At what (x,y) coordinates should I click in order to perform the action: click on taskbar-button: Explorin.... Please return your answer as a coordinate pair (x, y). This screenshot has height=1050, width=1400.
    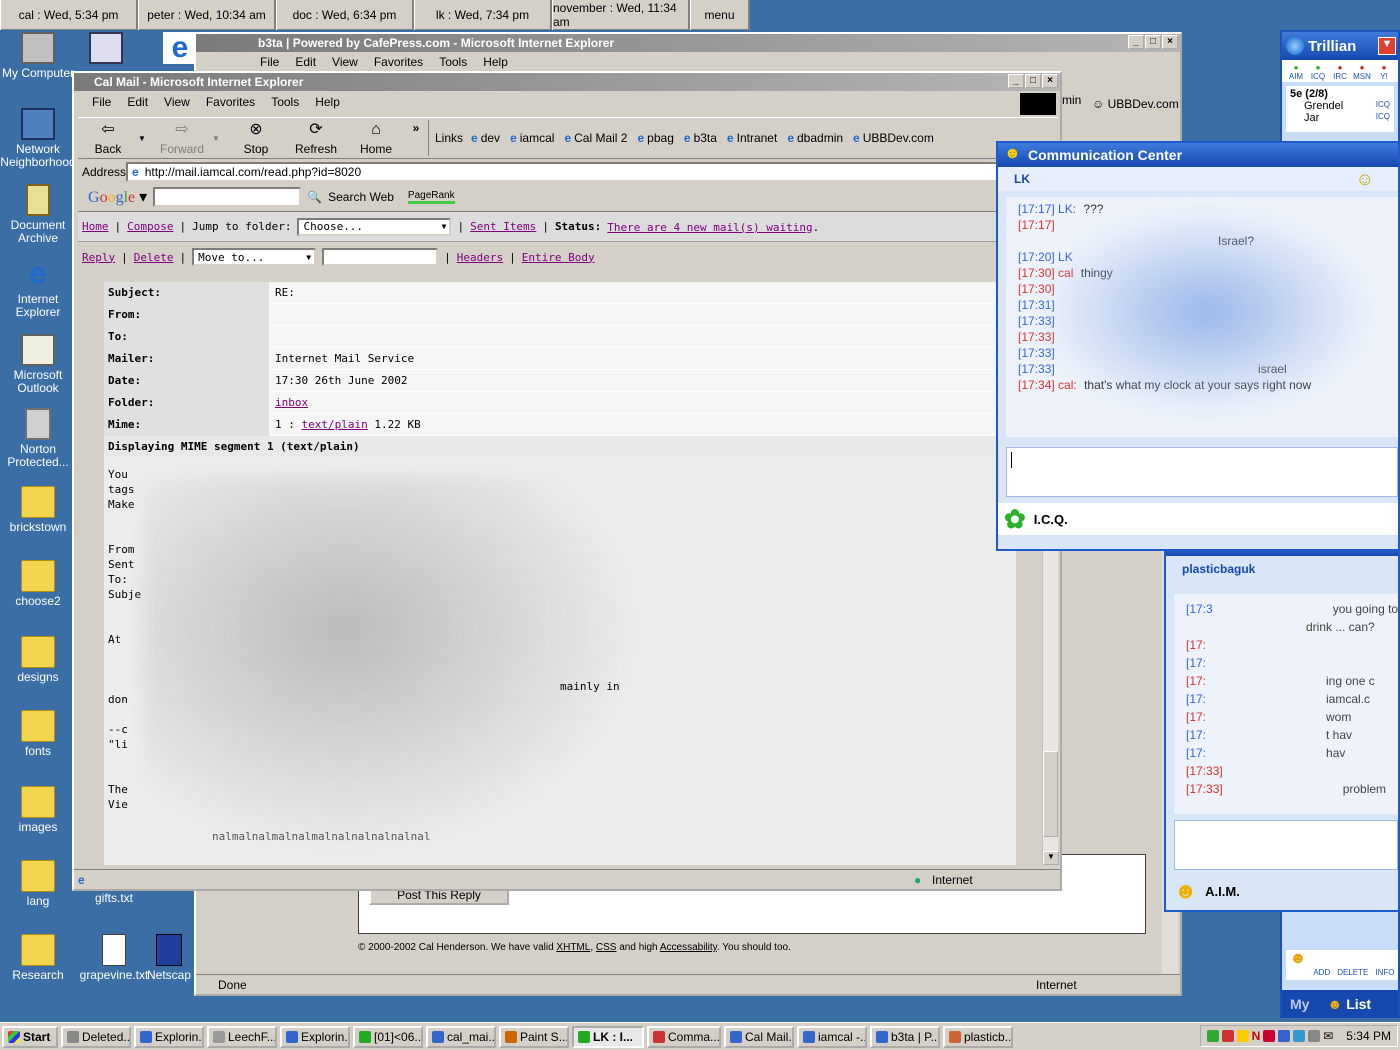
    Looking at the image, I should click on (169, 1036).